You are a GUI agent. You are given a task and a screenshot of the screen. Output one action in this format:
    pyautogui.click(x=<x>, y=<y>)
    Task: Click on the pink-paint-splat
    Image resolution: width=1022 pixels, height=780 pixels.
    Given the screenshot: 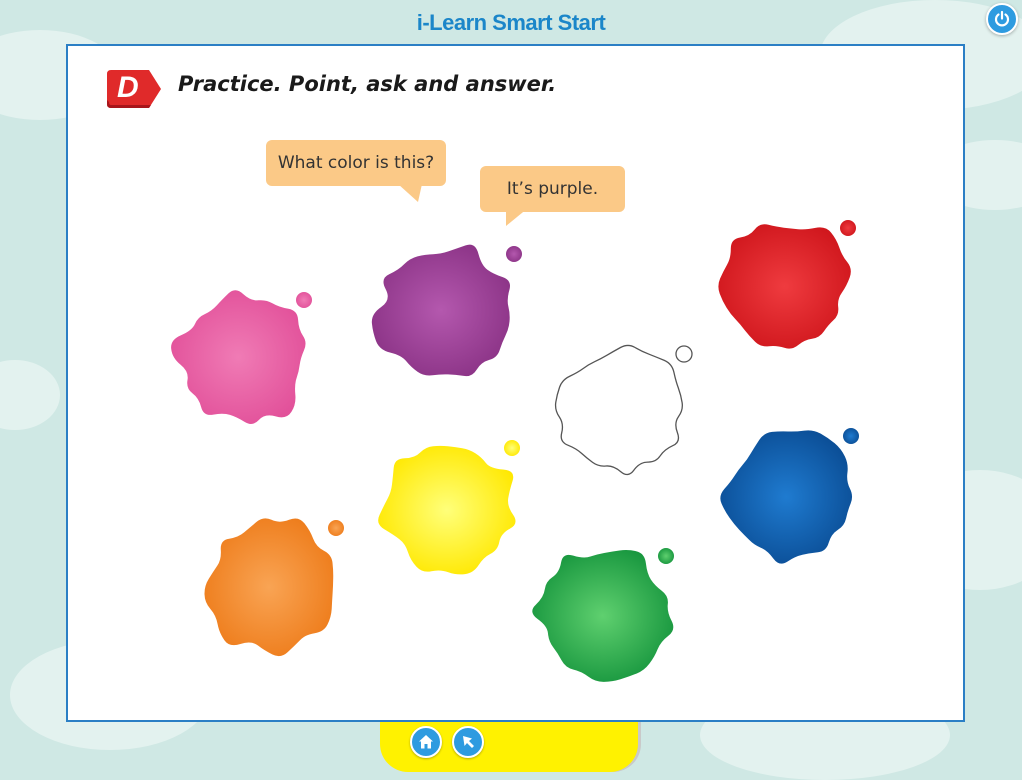 What is the action you would take?
    pyautogui.click(x=241, y=357)
    